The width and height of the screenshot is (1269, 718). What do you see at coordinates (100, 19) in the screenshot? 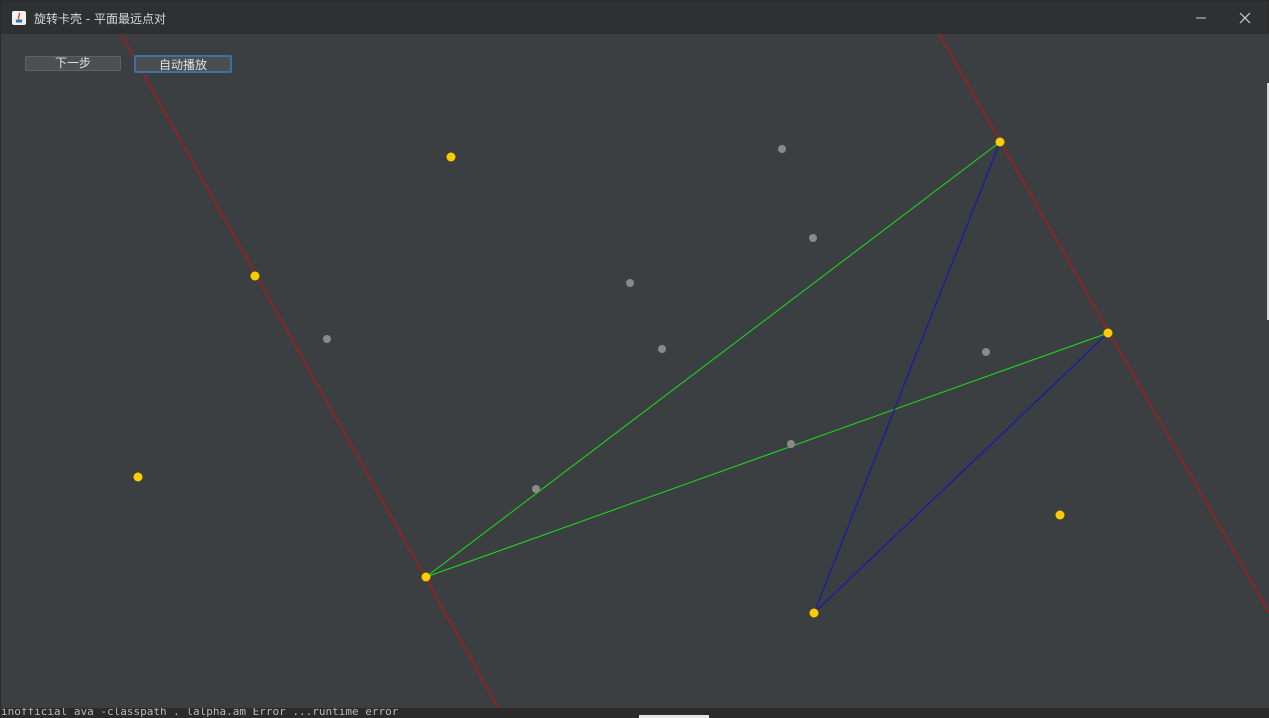
I see `window-title: 旋转卡壳 - 平面最远点对` at bounding box center [100, 19].